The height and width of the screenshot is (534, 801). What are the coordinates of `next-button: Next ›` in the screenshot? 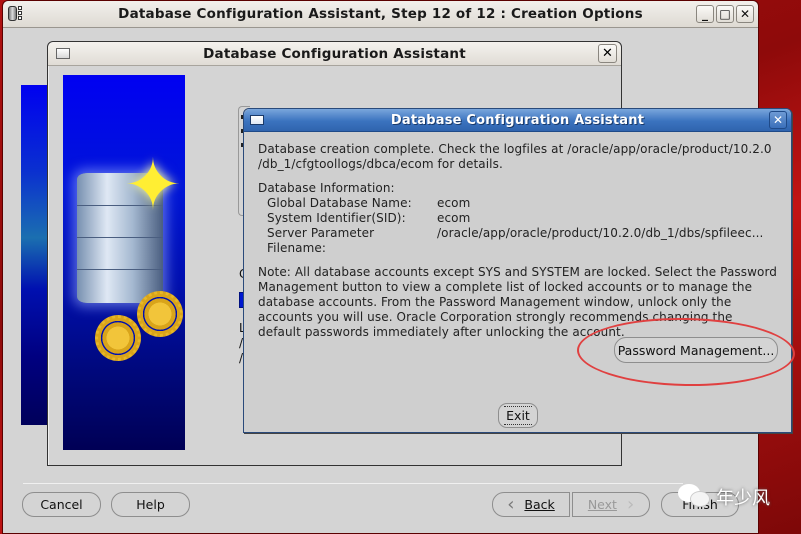 It's located at (611, 504).